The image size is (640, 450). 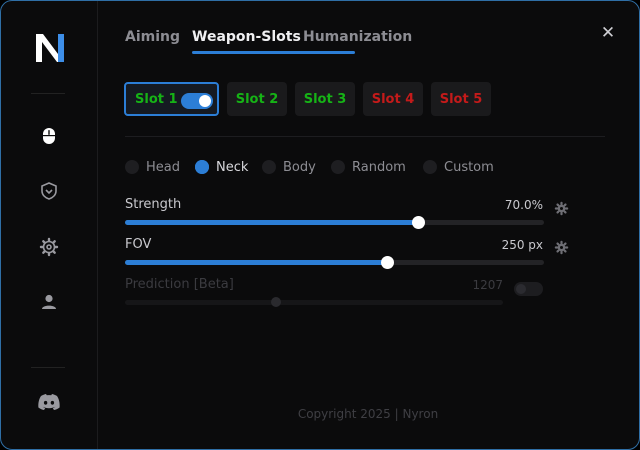 What do you see at coordinates (314, 302) in the screenshot?
I see `prediction-slider` at bounding box center [314, 302].